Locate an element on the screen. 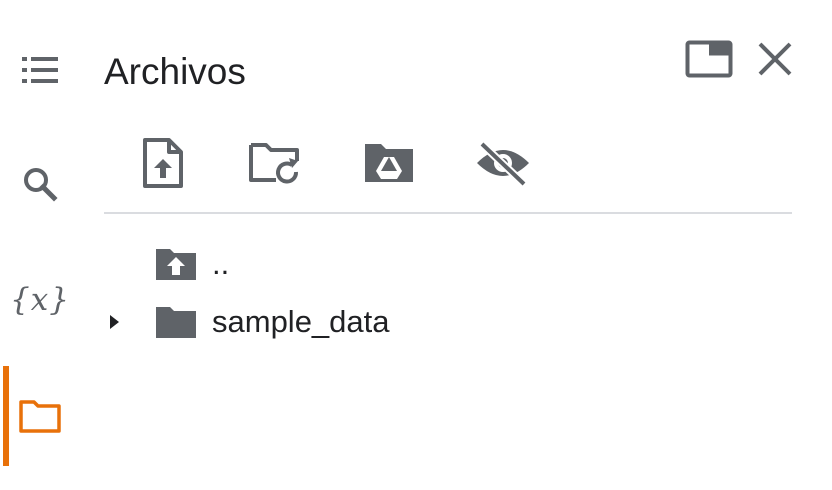 The height and width of the screenshot is (490, 832). list-icon is located at coordinates (40, 70).